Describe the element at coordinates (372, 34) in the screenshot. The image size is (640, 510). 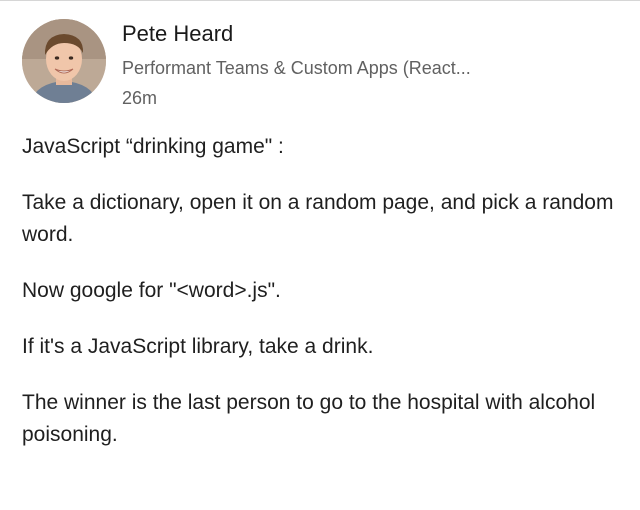
I see `author-name: Pete Heard` at that location.